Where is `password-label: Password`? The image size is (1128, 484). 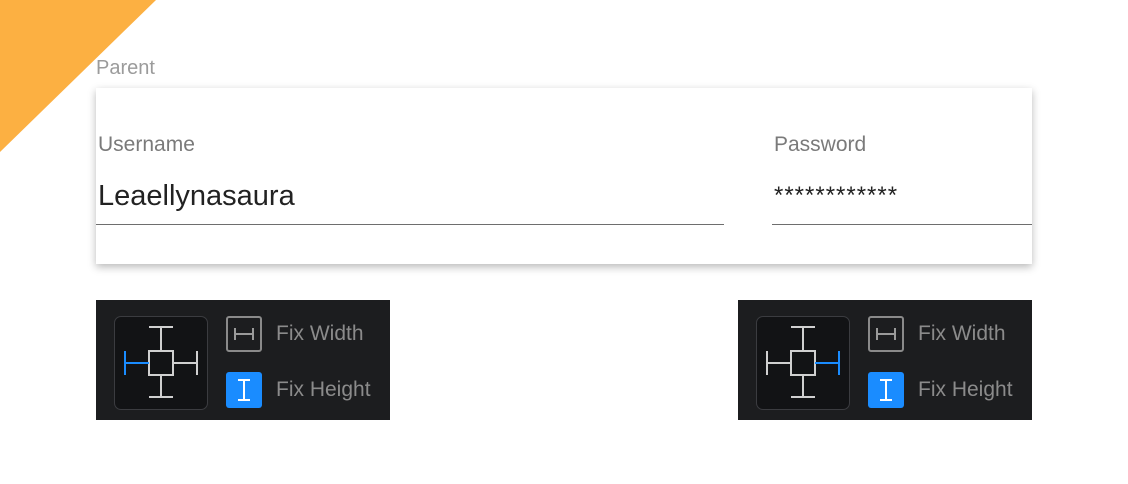 password-label: Password is located at coordinates (820, 144).